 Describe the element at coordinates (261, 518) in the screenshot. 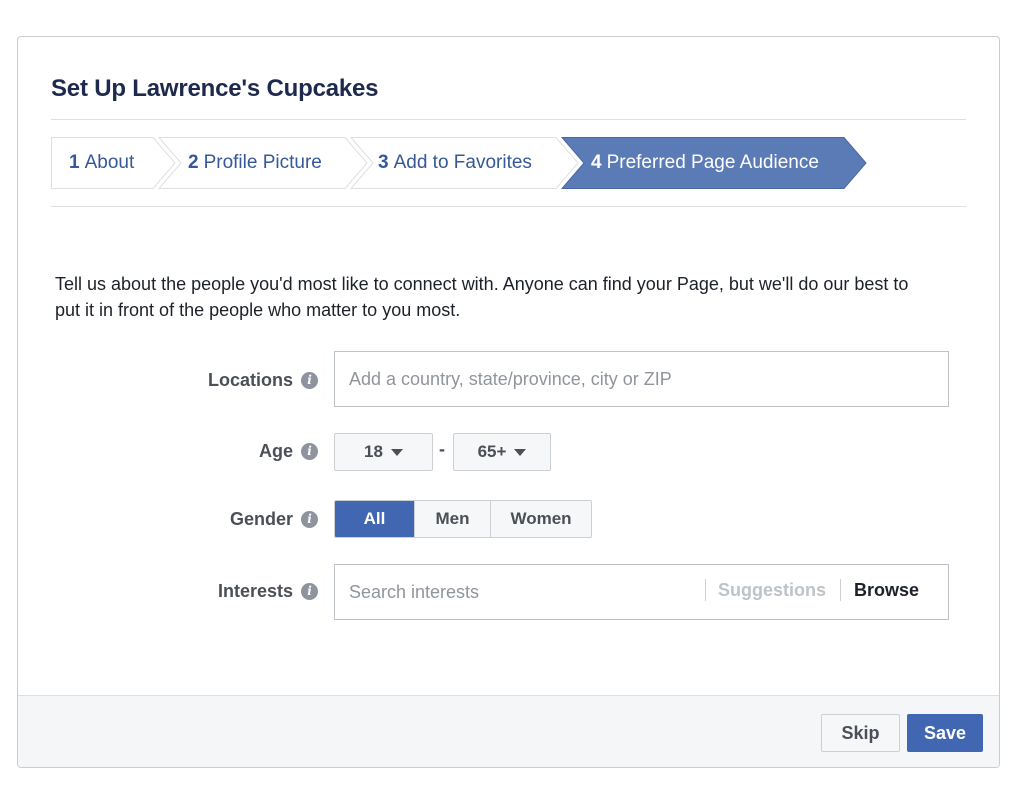

I see `gender-label-text: Gender` at that location.